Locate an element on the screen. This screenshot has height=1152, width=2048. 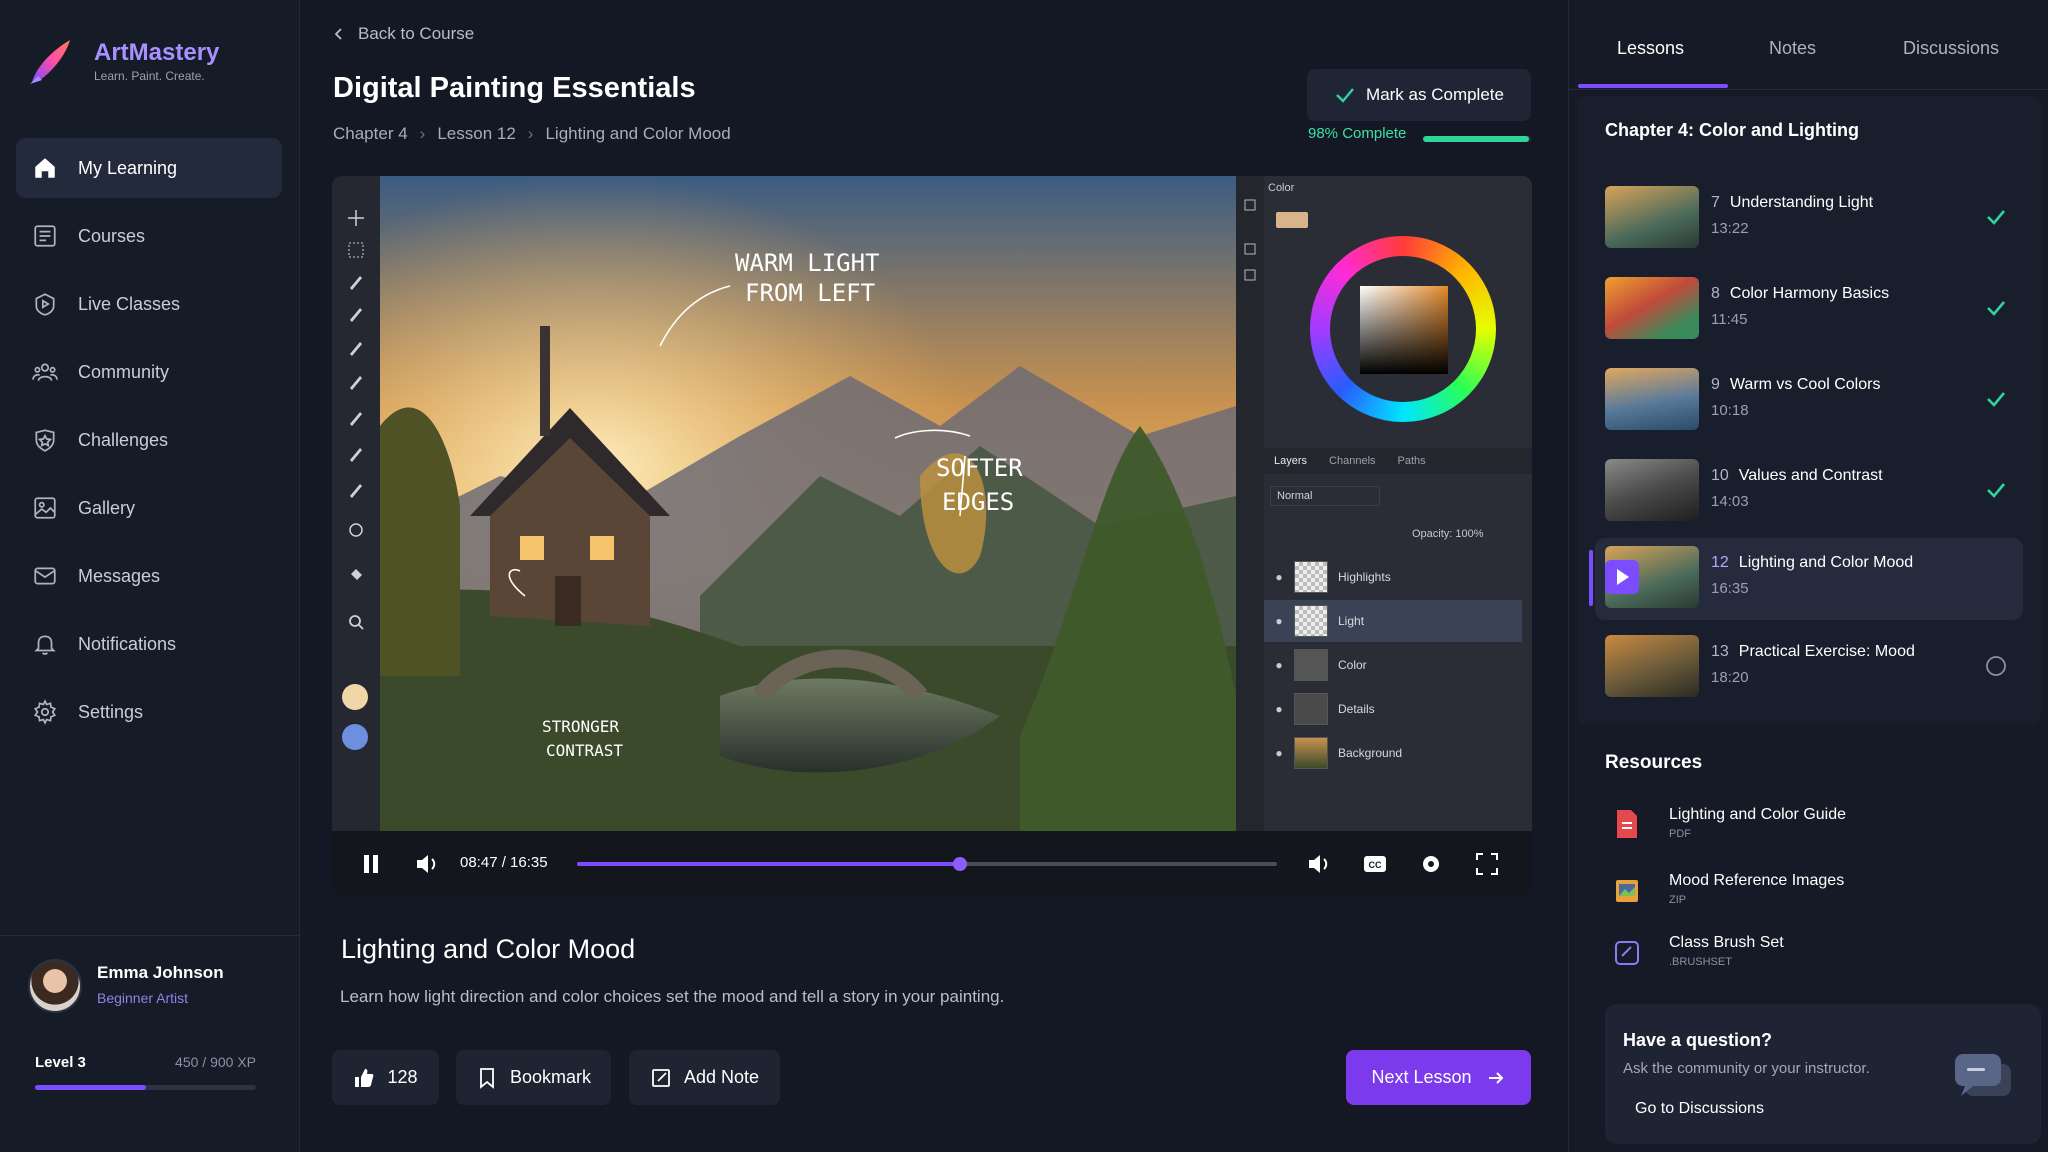
lesson-number: 10 is located at coordinates (1720, 475).